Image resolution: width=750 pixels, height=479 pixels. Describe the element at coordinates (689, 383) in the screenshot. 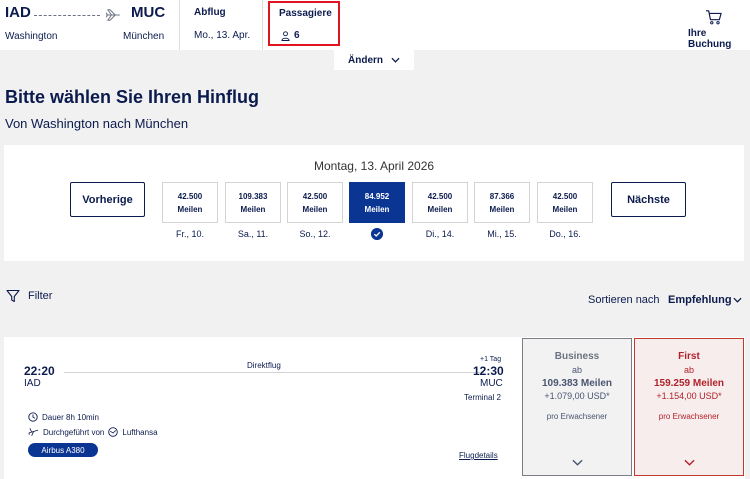

I see `fare-miles: 159.259 Meilen` at that location.